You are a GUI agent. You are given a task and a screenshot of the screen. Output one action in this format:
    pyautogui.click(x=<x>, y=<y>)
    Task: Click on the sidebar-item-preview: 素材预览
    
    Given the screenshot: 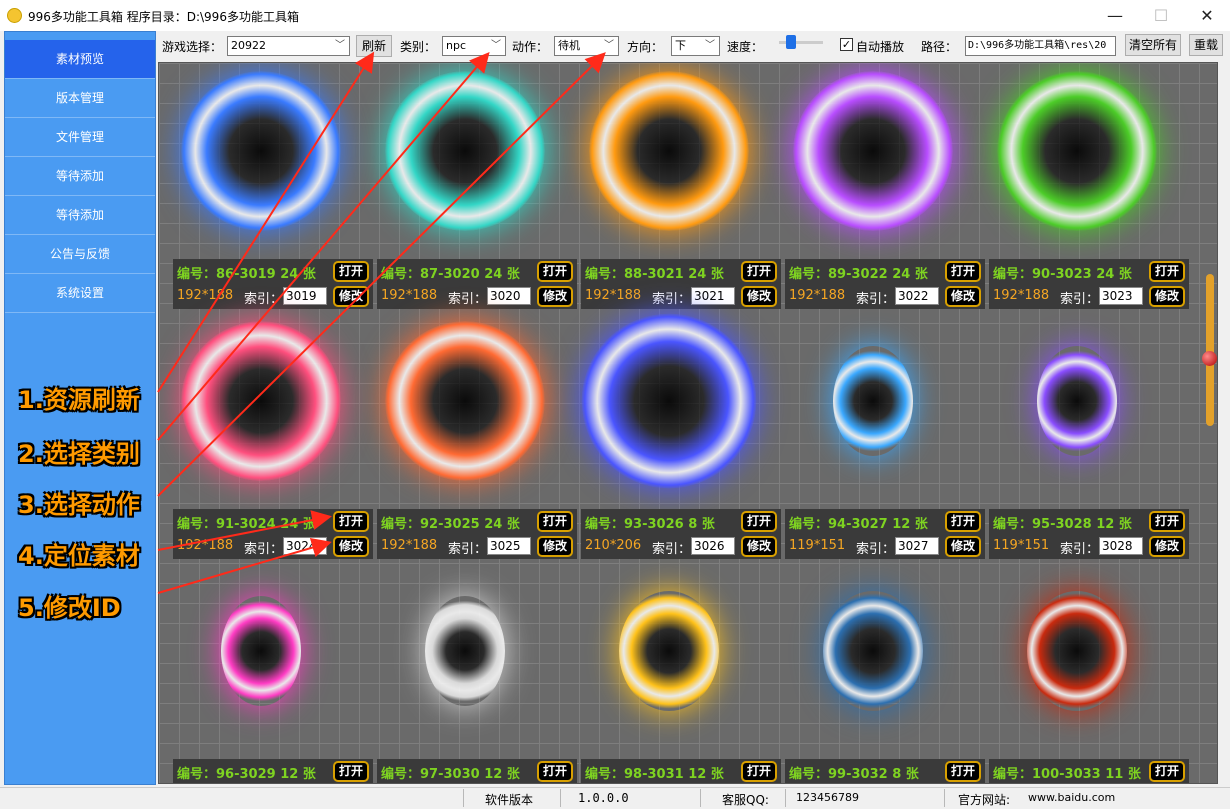 What is the action you would take?
    pyautogui.click(x=80, y=59)
    